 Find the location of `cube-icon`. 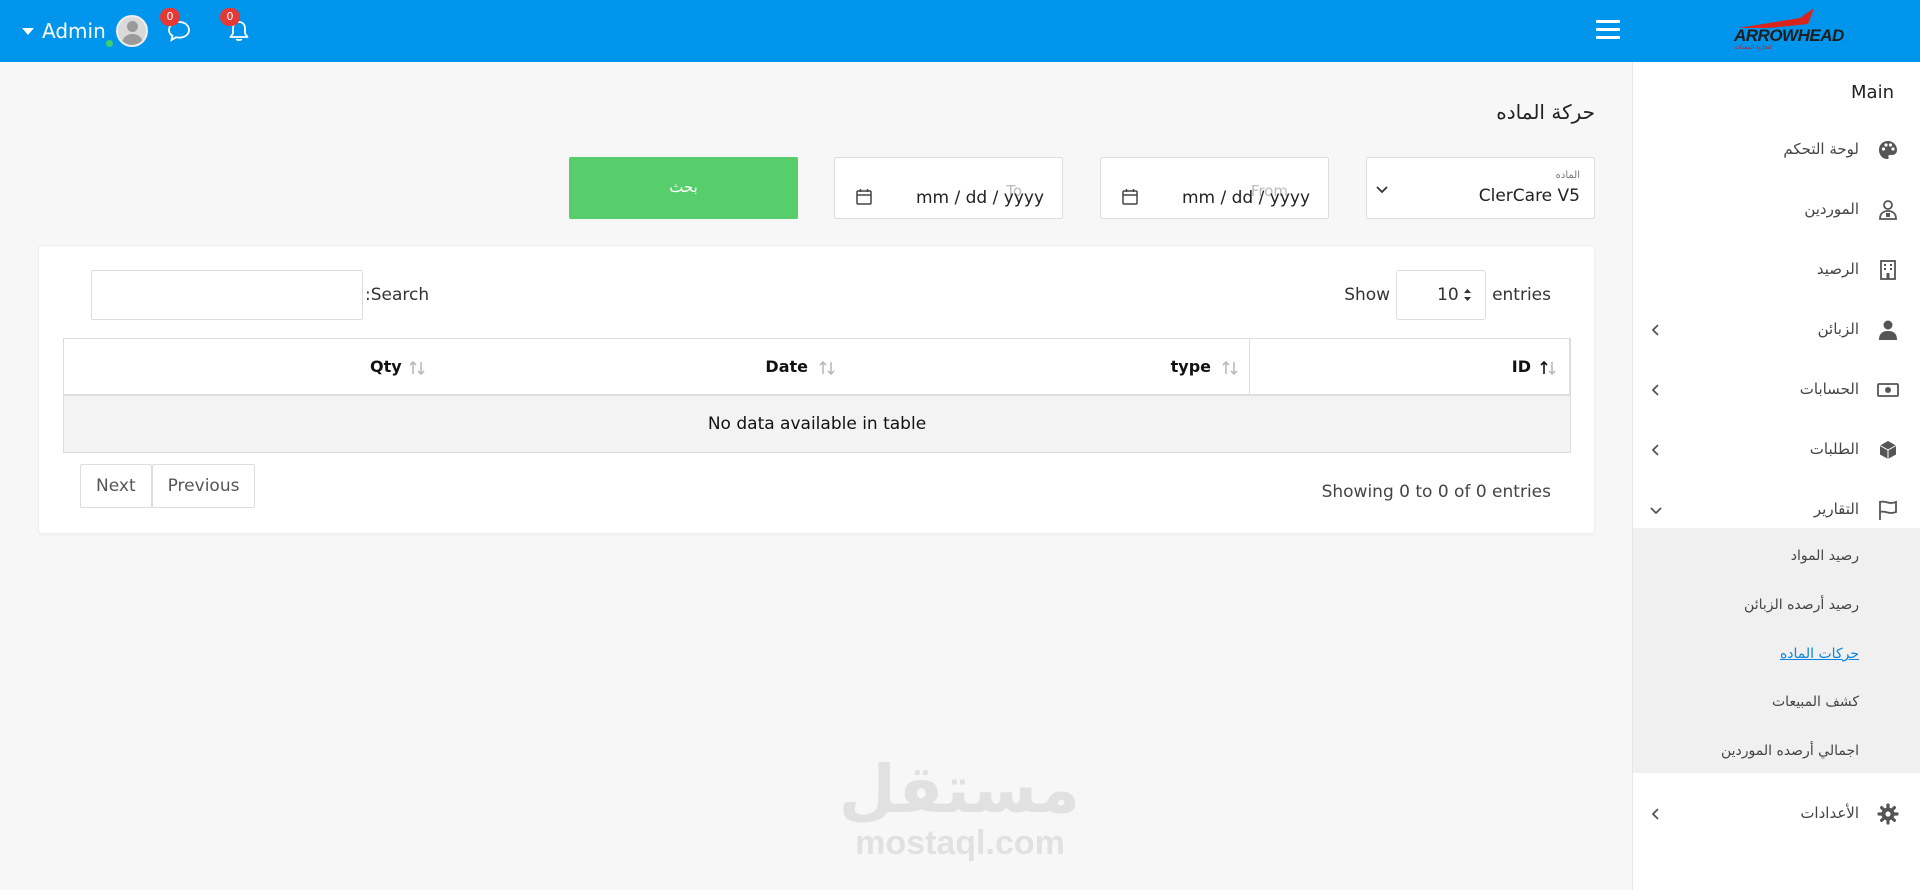

cube-icon is located at coordinates (1888, 450).